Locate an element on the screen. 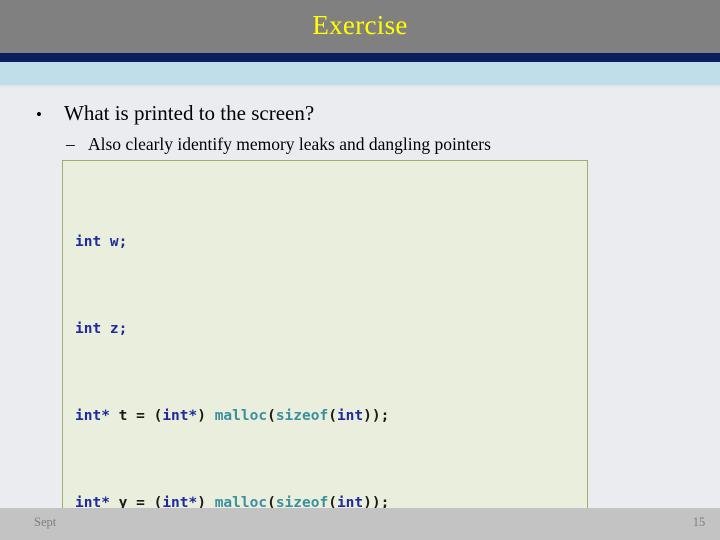 The image size is (720, 540). page-title: Exercise is located at coordinates (360, 25).